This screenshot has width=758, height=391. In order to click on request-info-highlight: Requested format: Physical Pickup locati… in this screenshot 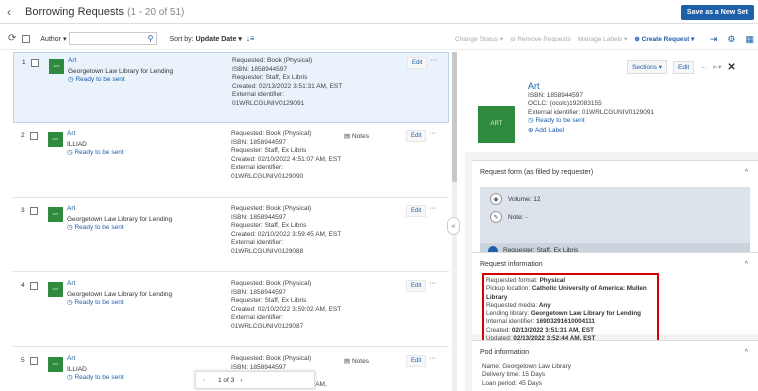, I will do `click(570, 309)`.